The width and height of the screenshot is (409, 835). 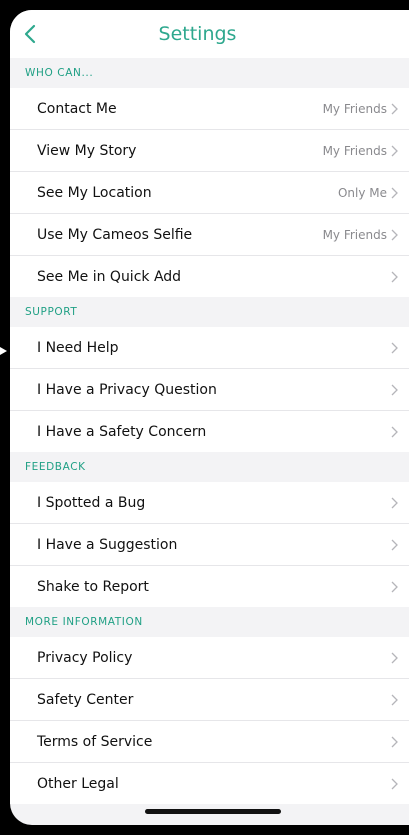 I want to click on row-label: See My Location, so click(x=94, y=192).